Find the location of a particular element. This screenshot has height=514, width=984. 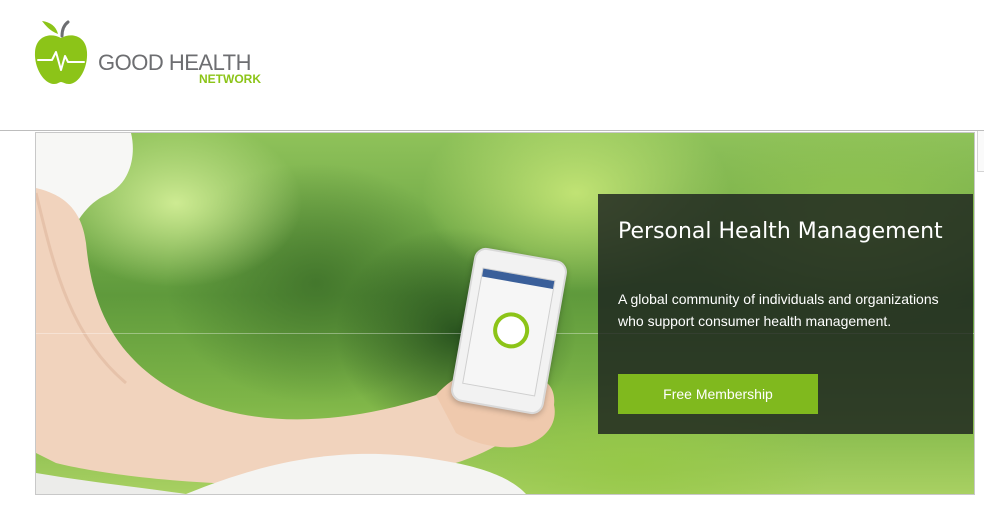

brand-logo: GOOD HEALTH NETWORK is located at coordinates (157, 55).